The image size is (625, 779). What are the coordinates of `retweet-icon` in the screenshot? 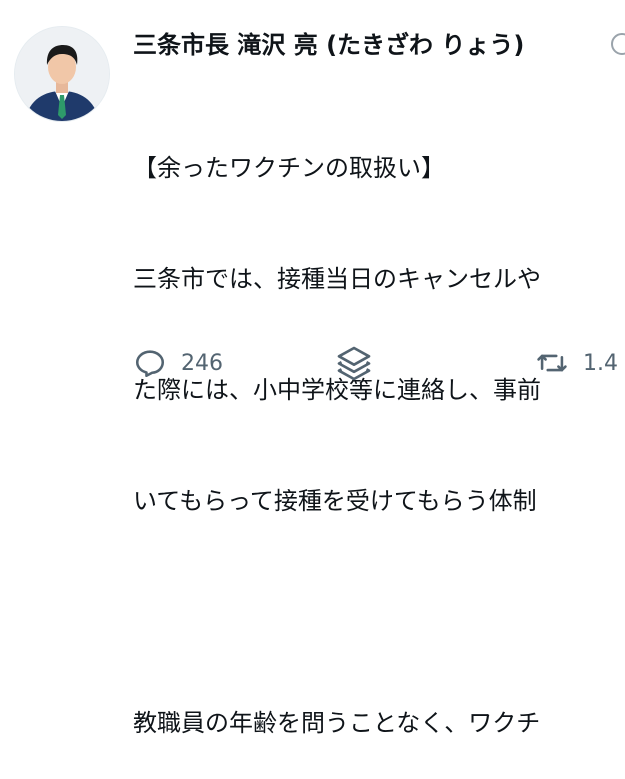 It's located at (552, 363).